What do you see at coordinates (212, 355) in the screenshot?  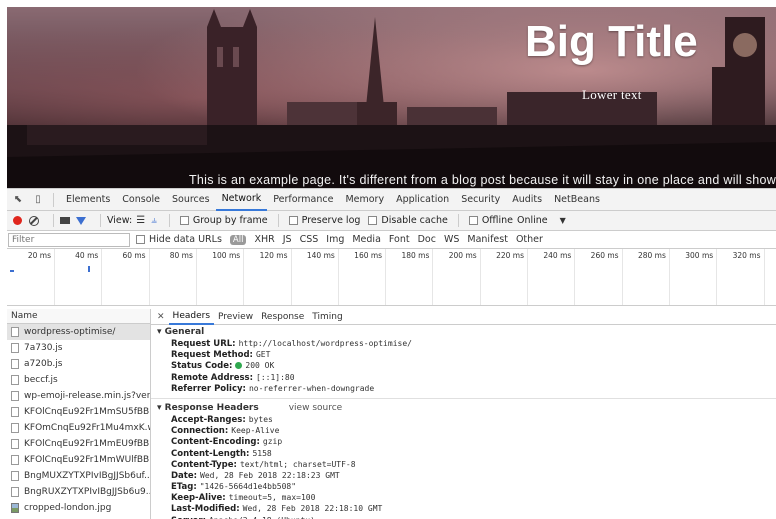 I see `header-key: Request Method:` at bounding box center [212, 355].